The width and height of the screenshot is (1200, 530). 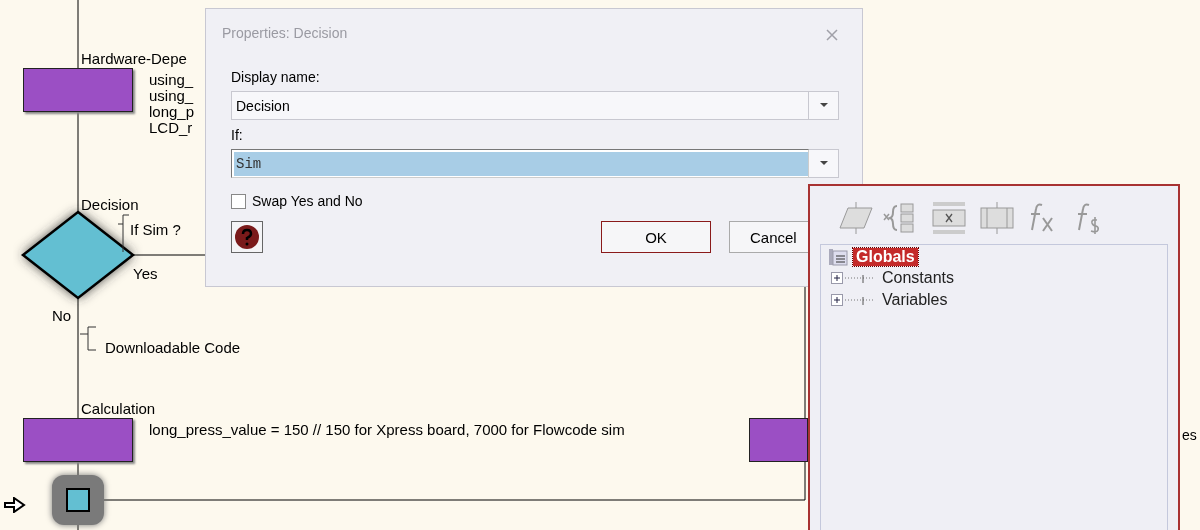 What do you see at coordinates (276, 77) in the screenshot?
I see `field-label: Display name:` at bounding box center [276, 77].